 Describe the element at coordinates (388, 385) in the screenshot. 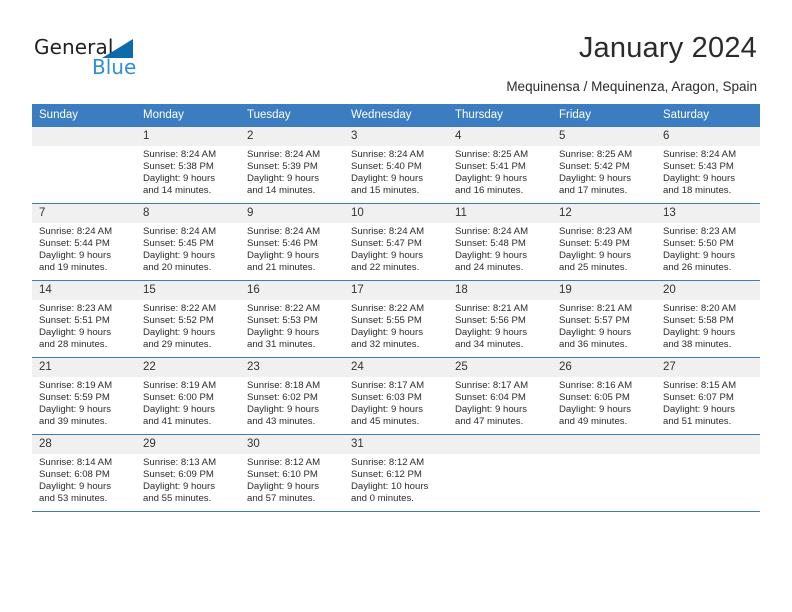

I see `sunrise-text: Sunrise: 8:17 AM` at that location.